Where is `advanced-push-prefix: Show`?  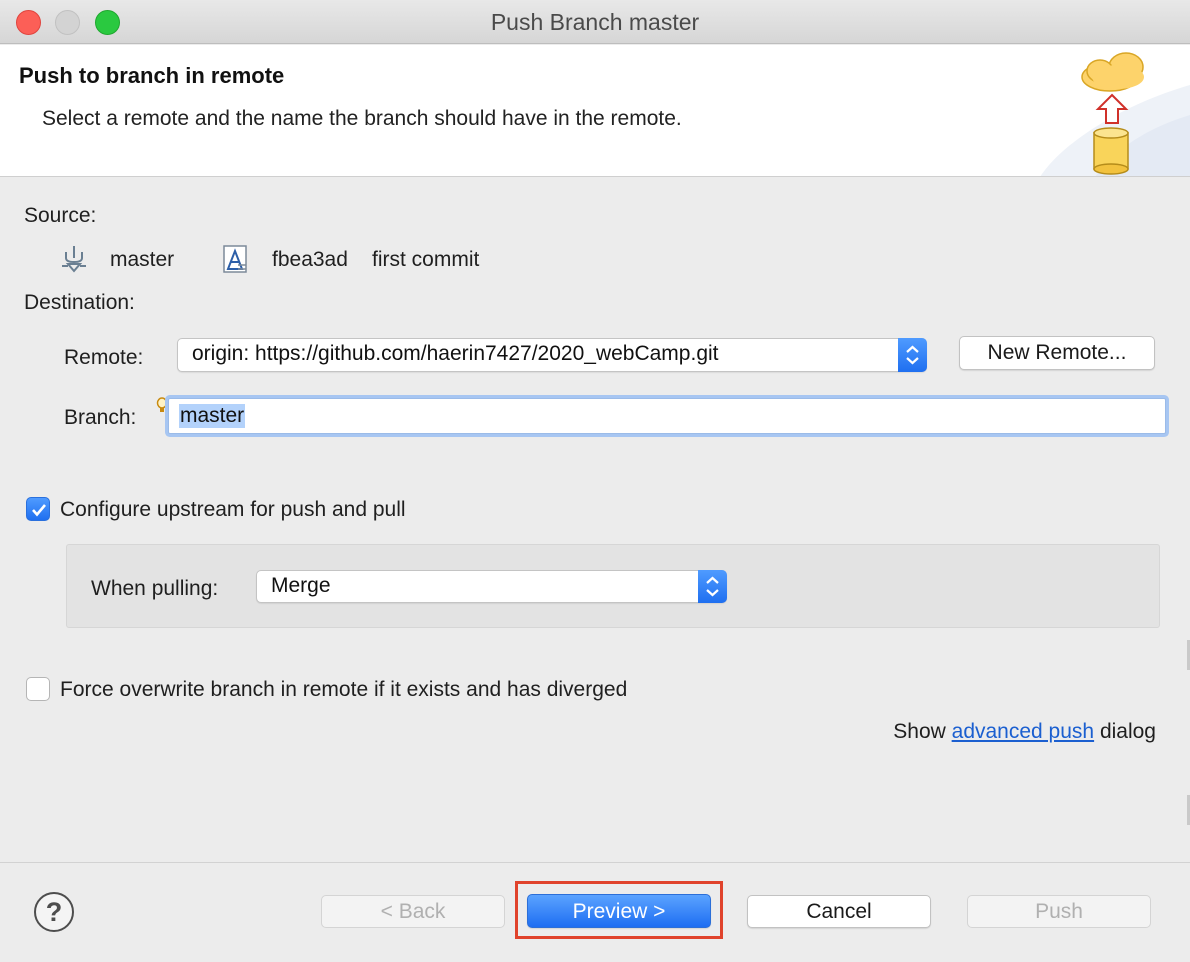 advanced-push-prefix: Show is located at coordinates (919, 731).